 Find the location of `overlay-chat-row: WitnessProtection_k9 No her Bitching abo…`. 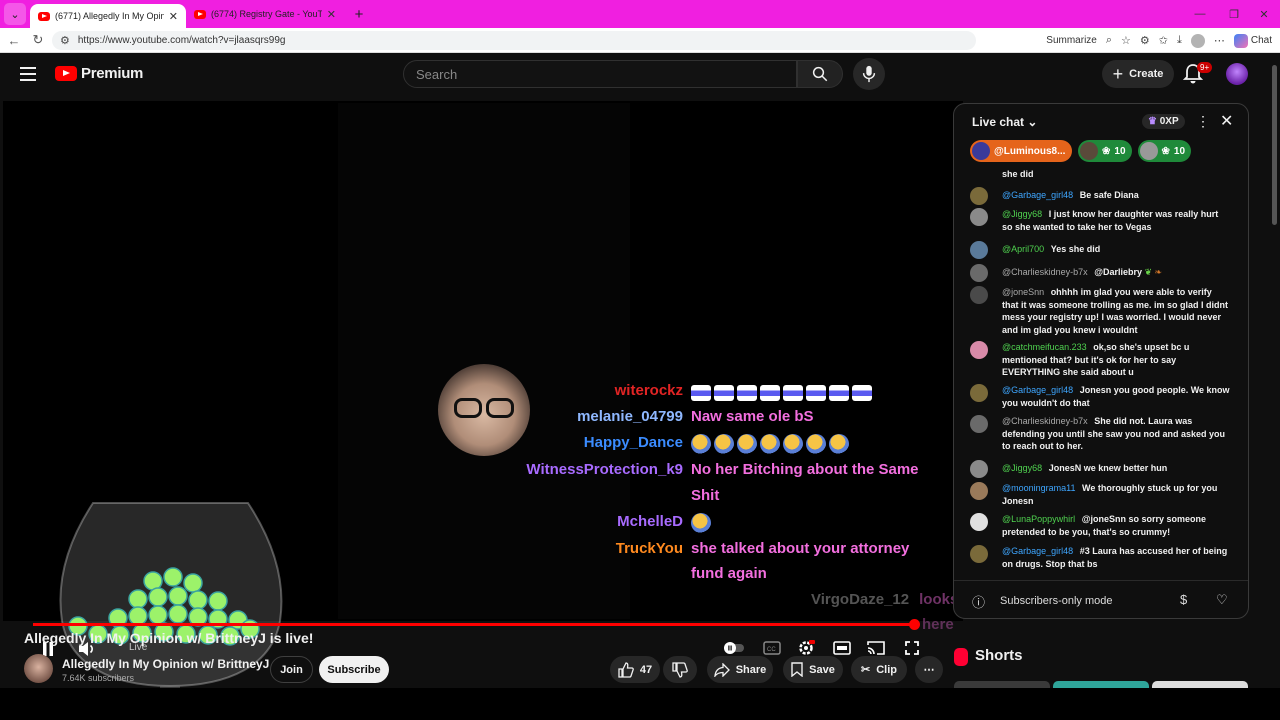

overlay-chat-row: WitnessProtection_k9 No her Bitching abo… is located at coordinates (710, 469).